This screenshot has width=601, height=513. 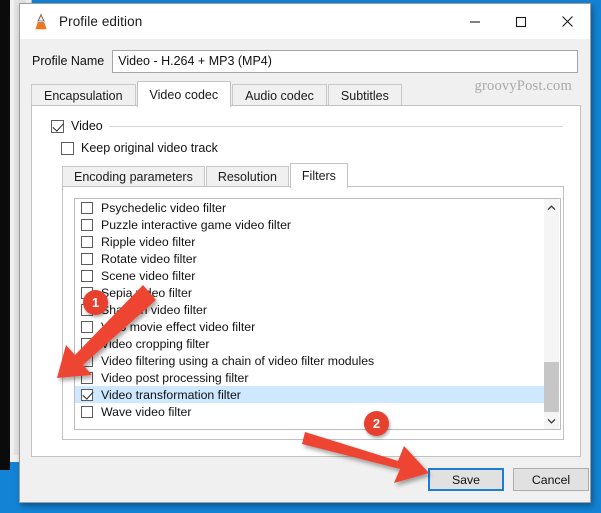 What do you see at coordinates (133, 176) in the screenshot?
I see `tab-encoding-parameters: Encoding parameters` at bounding box center [133, 176].